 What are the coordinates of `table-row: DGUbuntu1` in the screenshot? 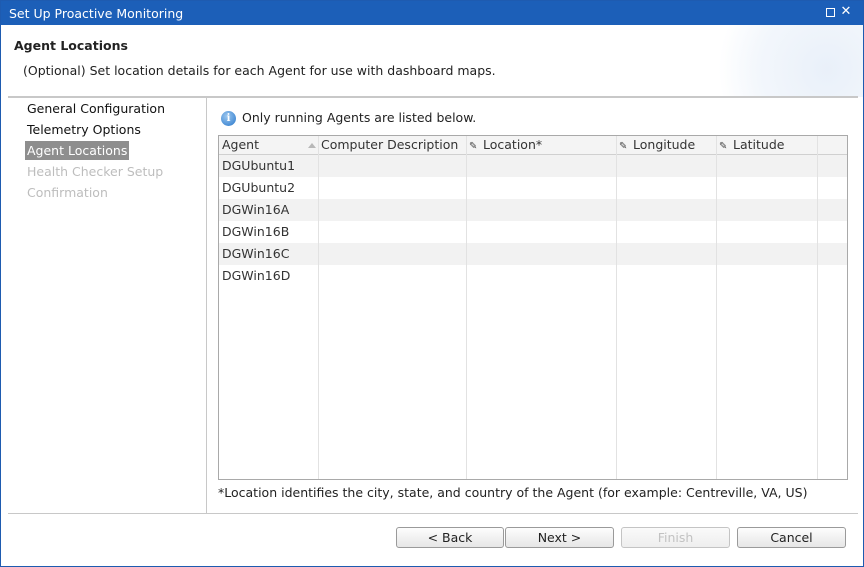 It's located at (533, 166).